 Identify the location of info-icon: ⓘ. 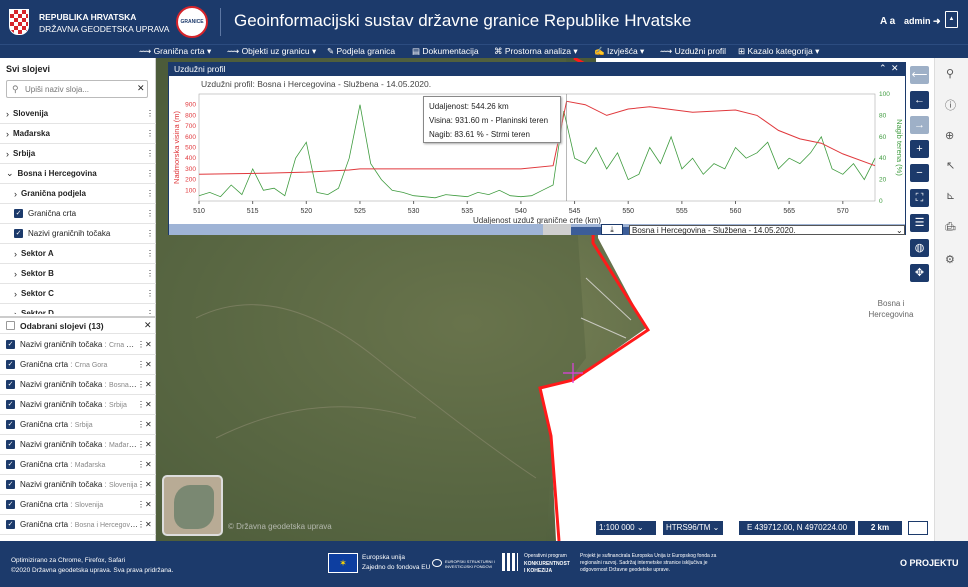
(950, 105).